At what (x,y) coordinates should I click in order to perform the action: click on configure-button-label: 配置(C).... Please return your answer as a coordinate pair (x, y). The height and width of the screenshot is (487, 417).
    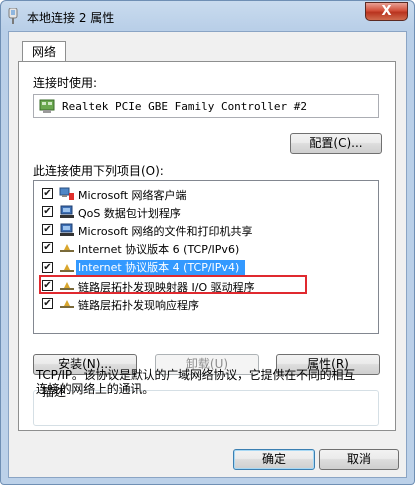
    Looking at the image, I should click on (336, 143).